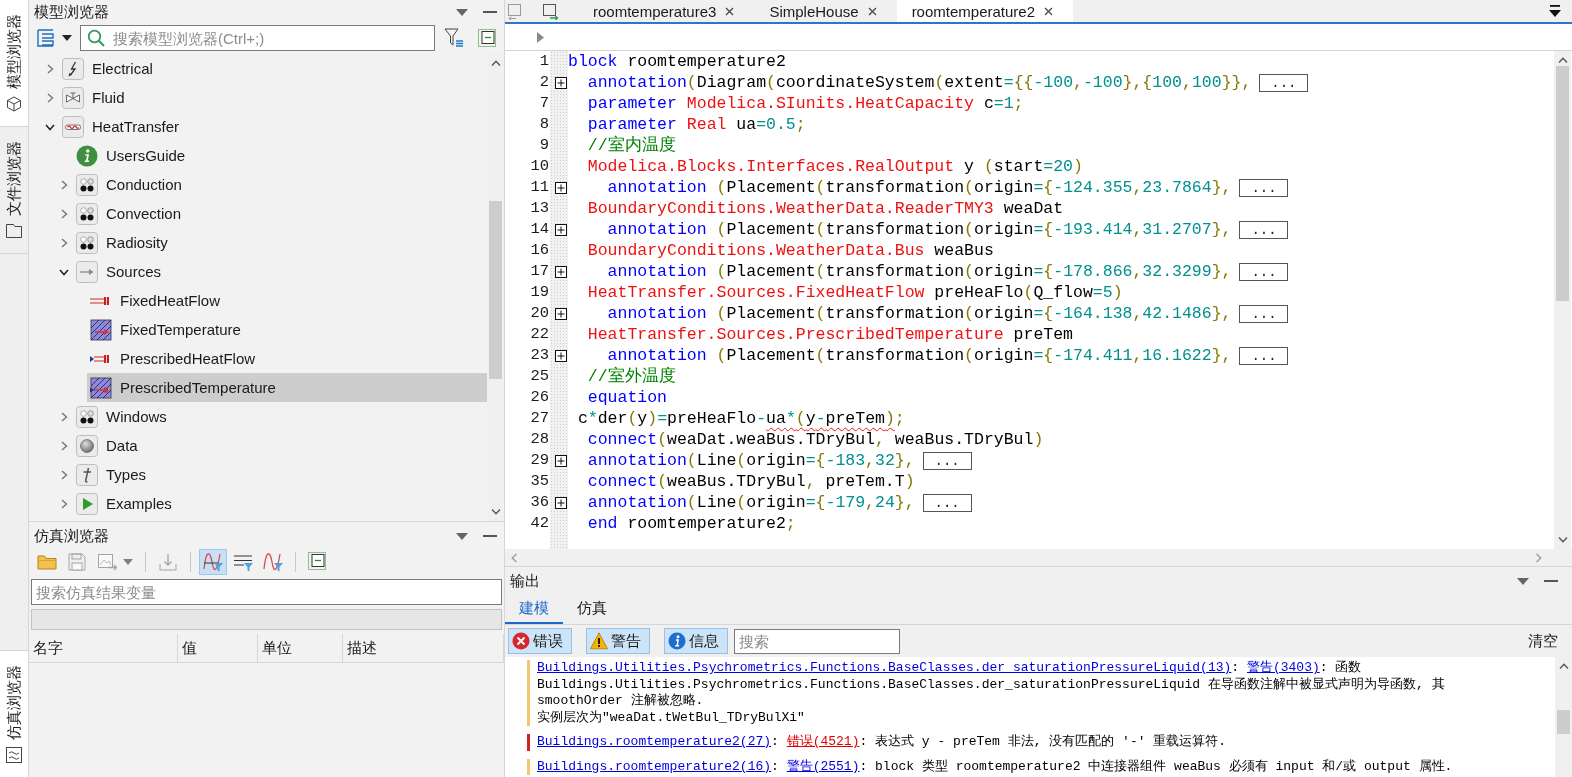  Describe the element at coordinates (654, 766) in the screenshot. I see `source-link: Buildings.roomtemperature2(16)` at that location.